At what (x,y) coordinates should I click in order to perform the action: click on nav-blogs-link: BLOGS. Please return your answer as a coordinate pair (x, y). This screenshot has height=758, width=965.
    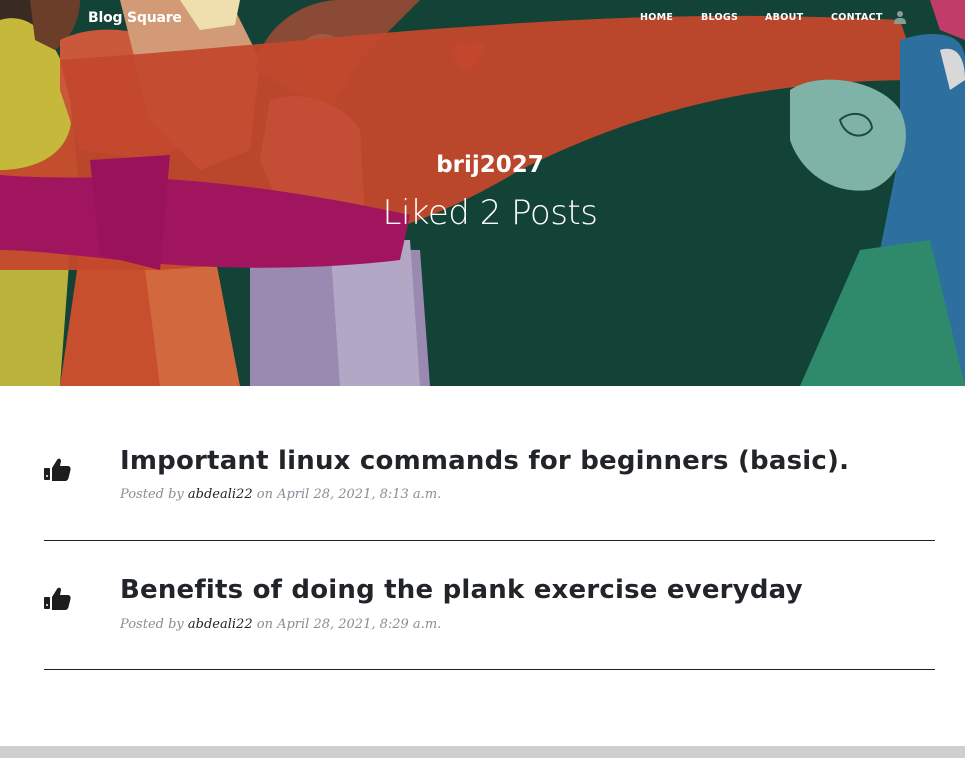
    Looking at the image, I should click on (719, 17).